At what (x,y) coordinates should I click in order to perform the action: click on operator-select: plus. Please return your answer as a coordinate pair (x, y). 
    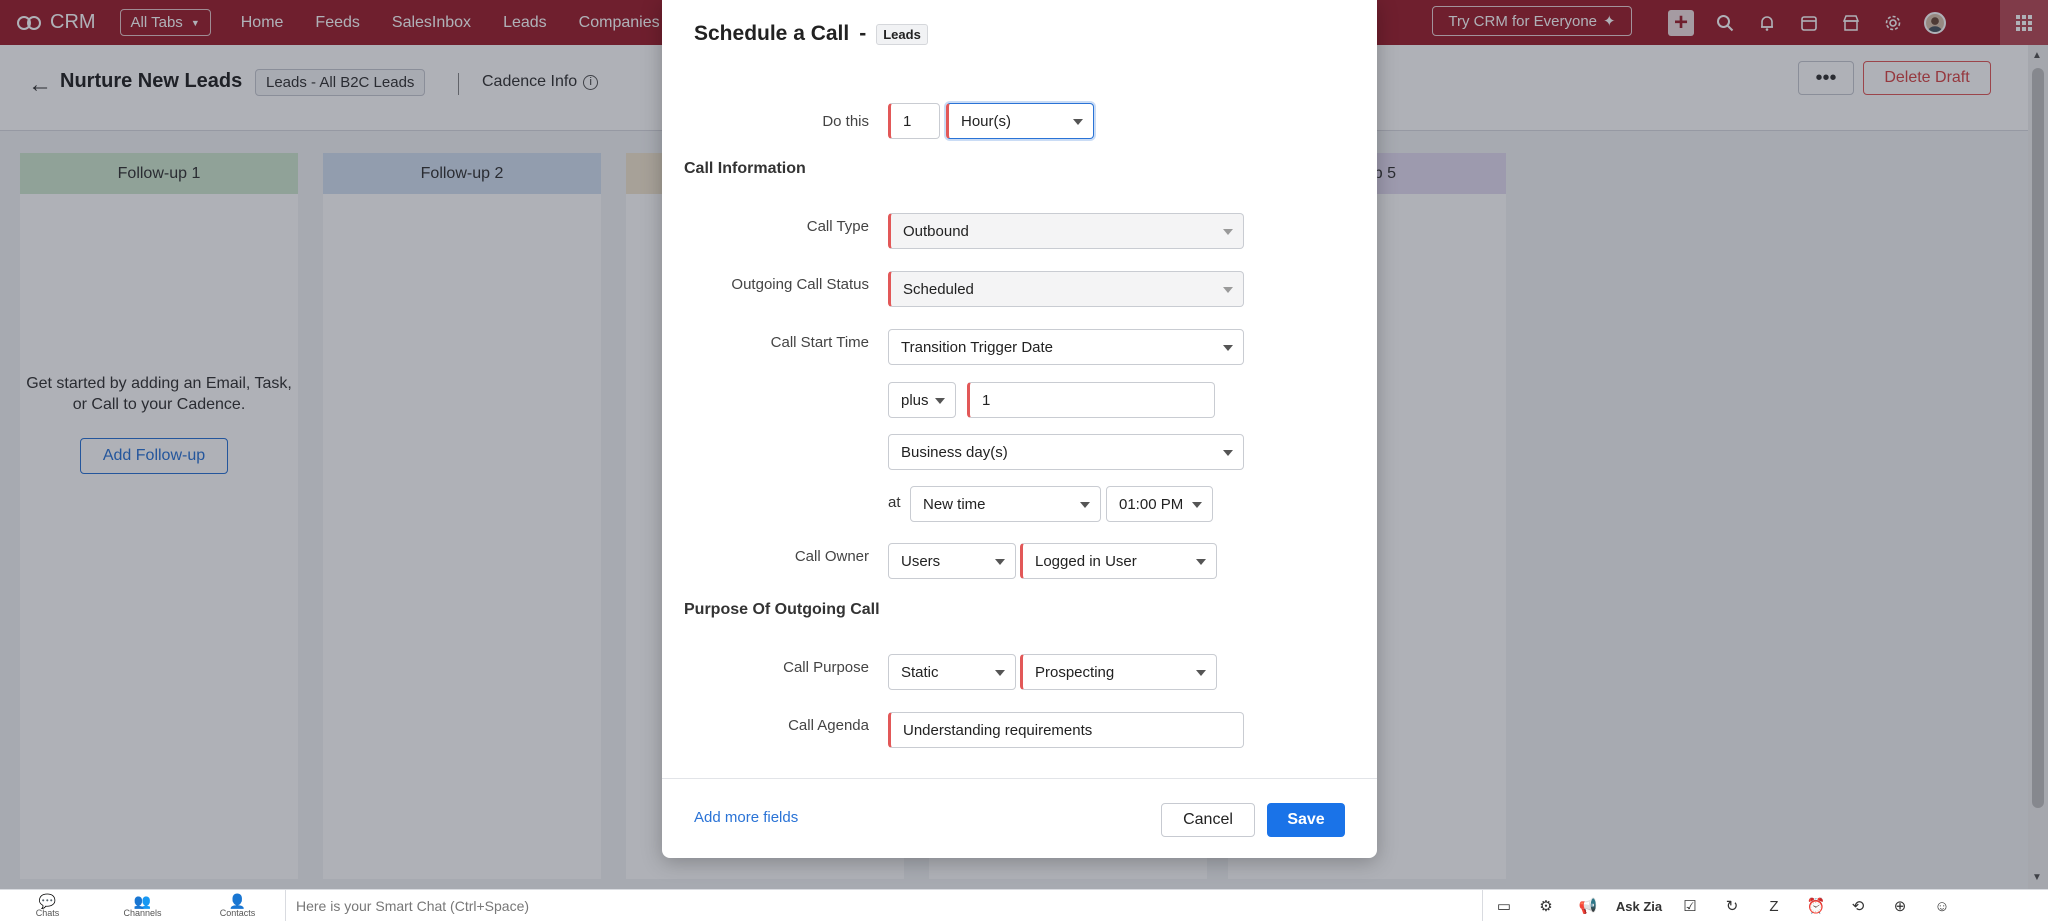
    Looking at the image, I should click on (922, 400).